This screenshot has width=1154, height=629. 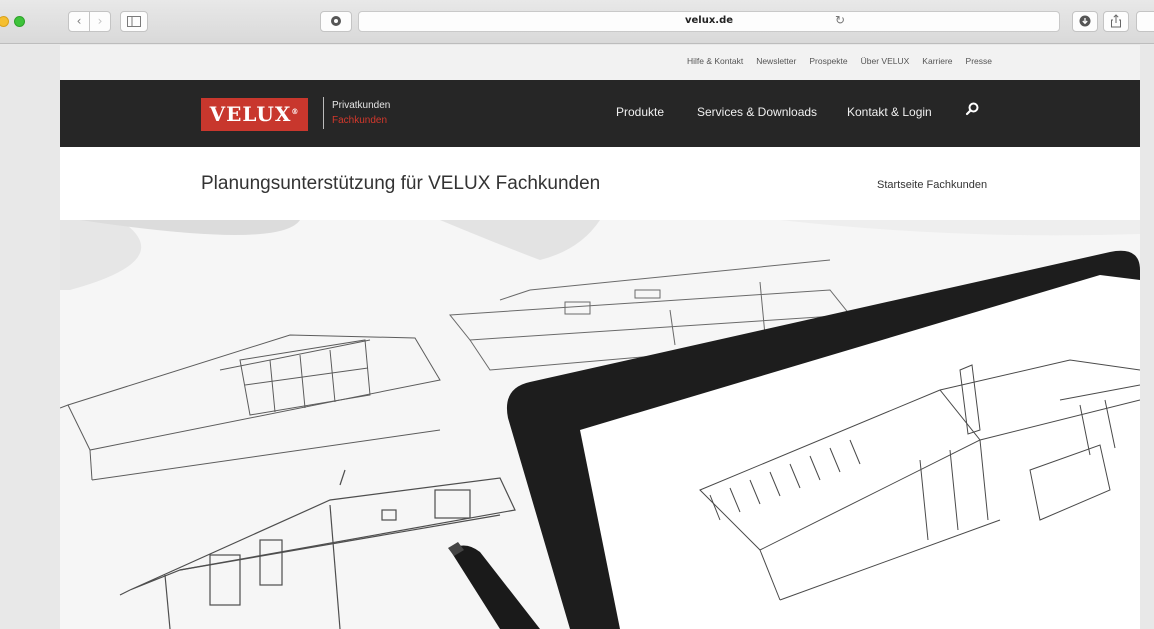 I want to click on forward-button: ›, so click(x=100, y=21).